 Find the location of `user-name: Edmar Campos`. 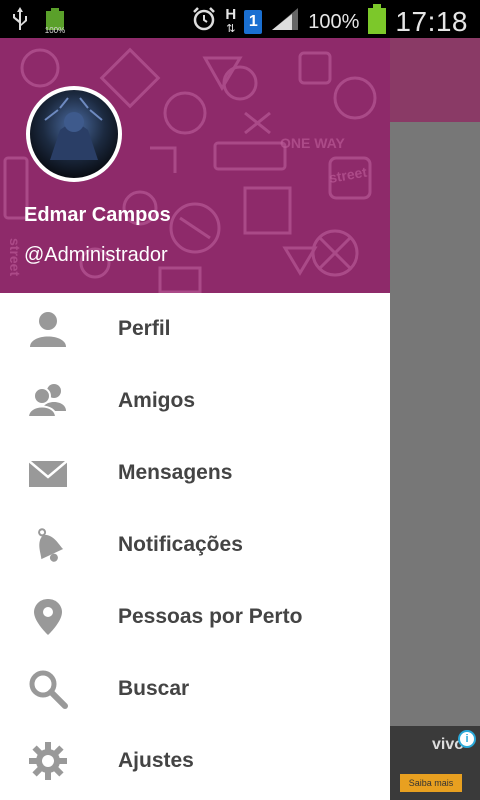

user-name: Edmar Campos is located at coordinates (97, 215).